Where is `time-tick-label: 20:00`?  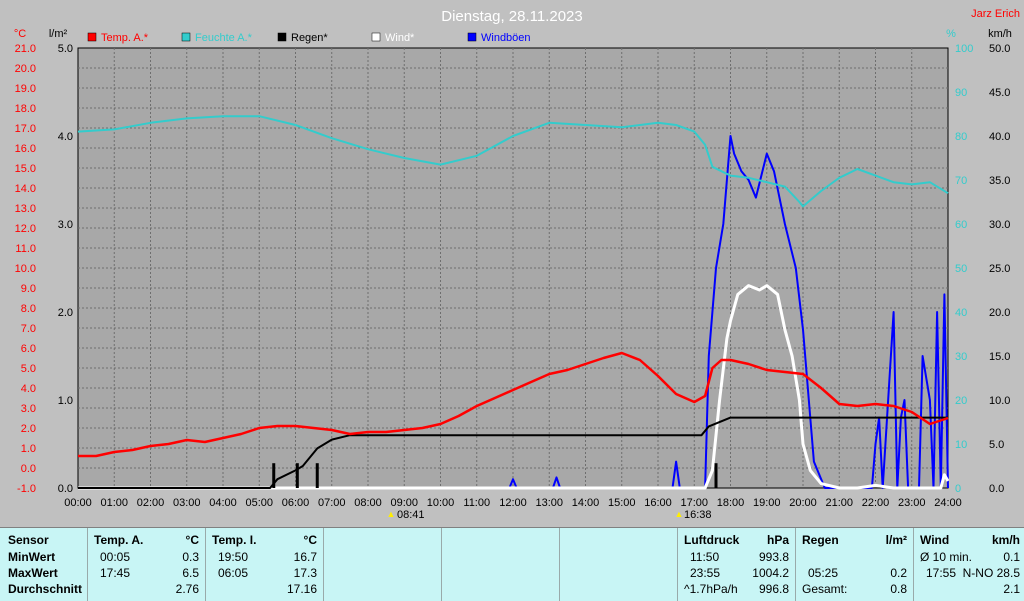
time-tick-label: 20:00 is located at coordinates (803, 503).